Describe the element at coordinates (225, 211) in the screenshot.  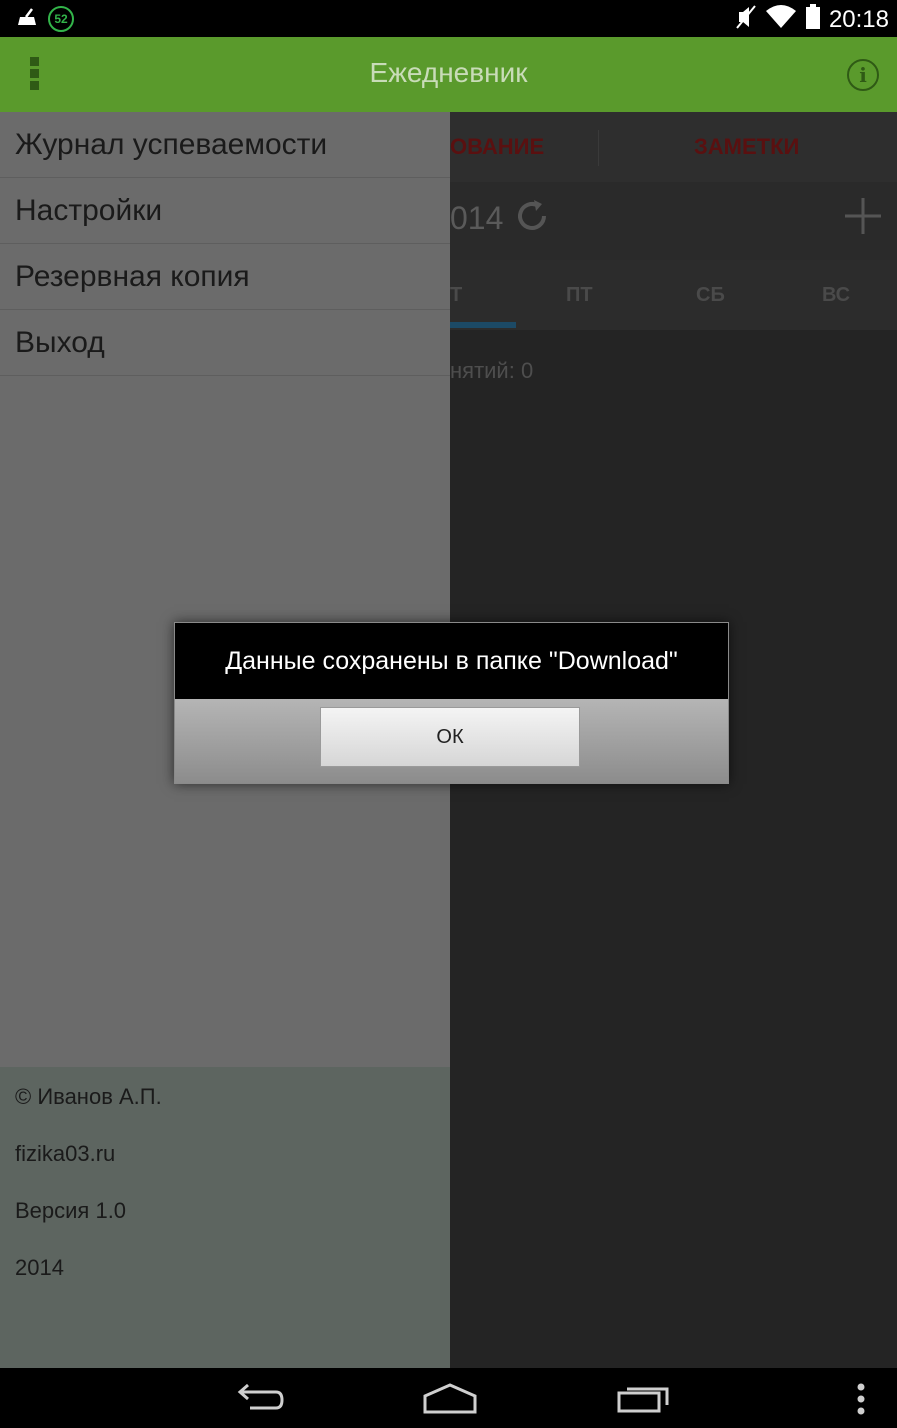
I see `drawer-item-settings: Настройки` at that location.